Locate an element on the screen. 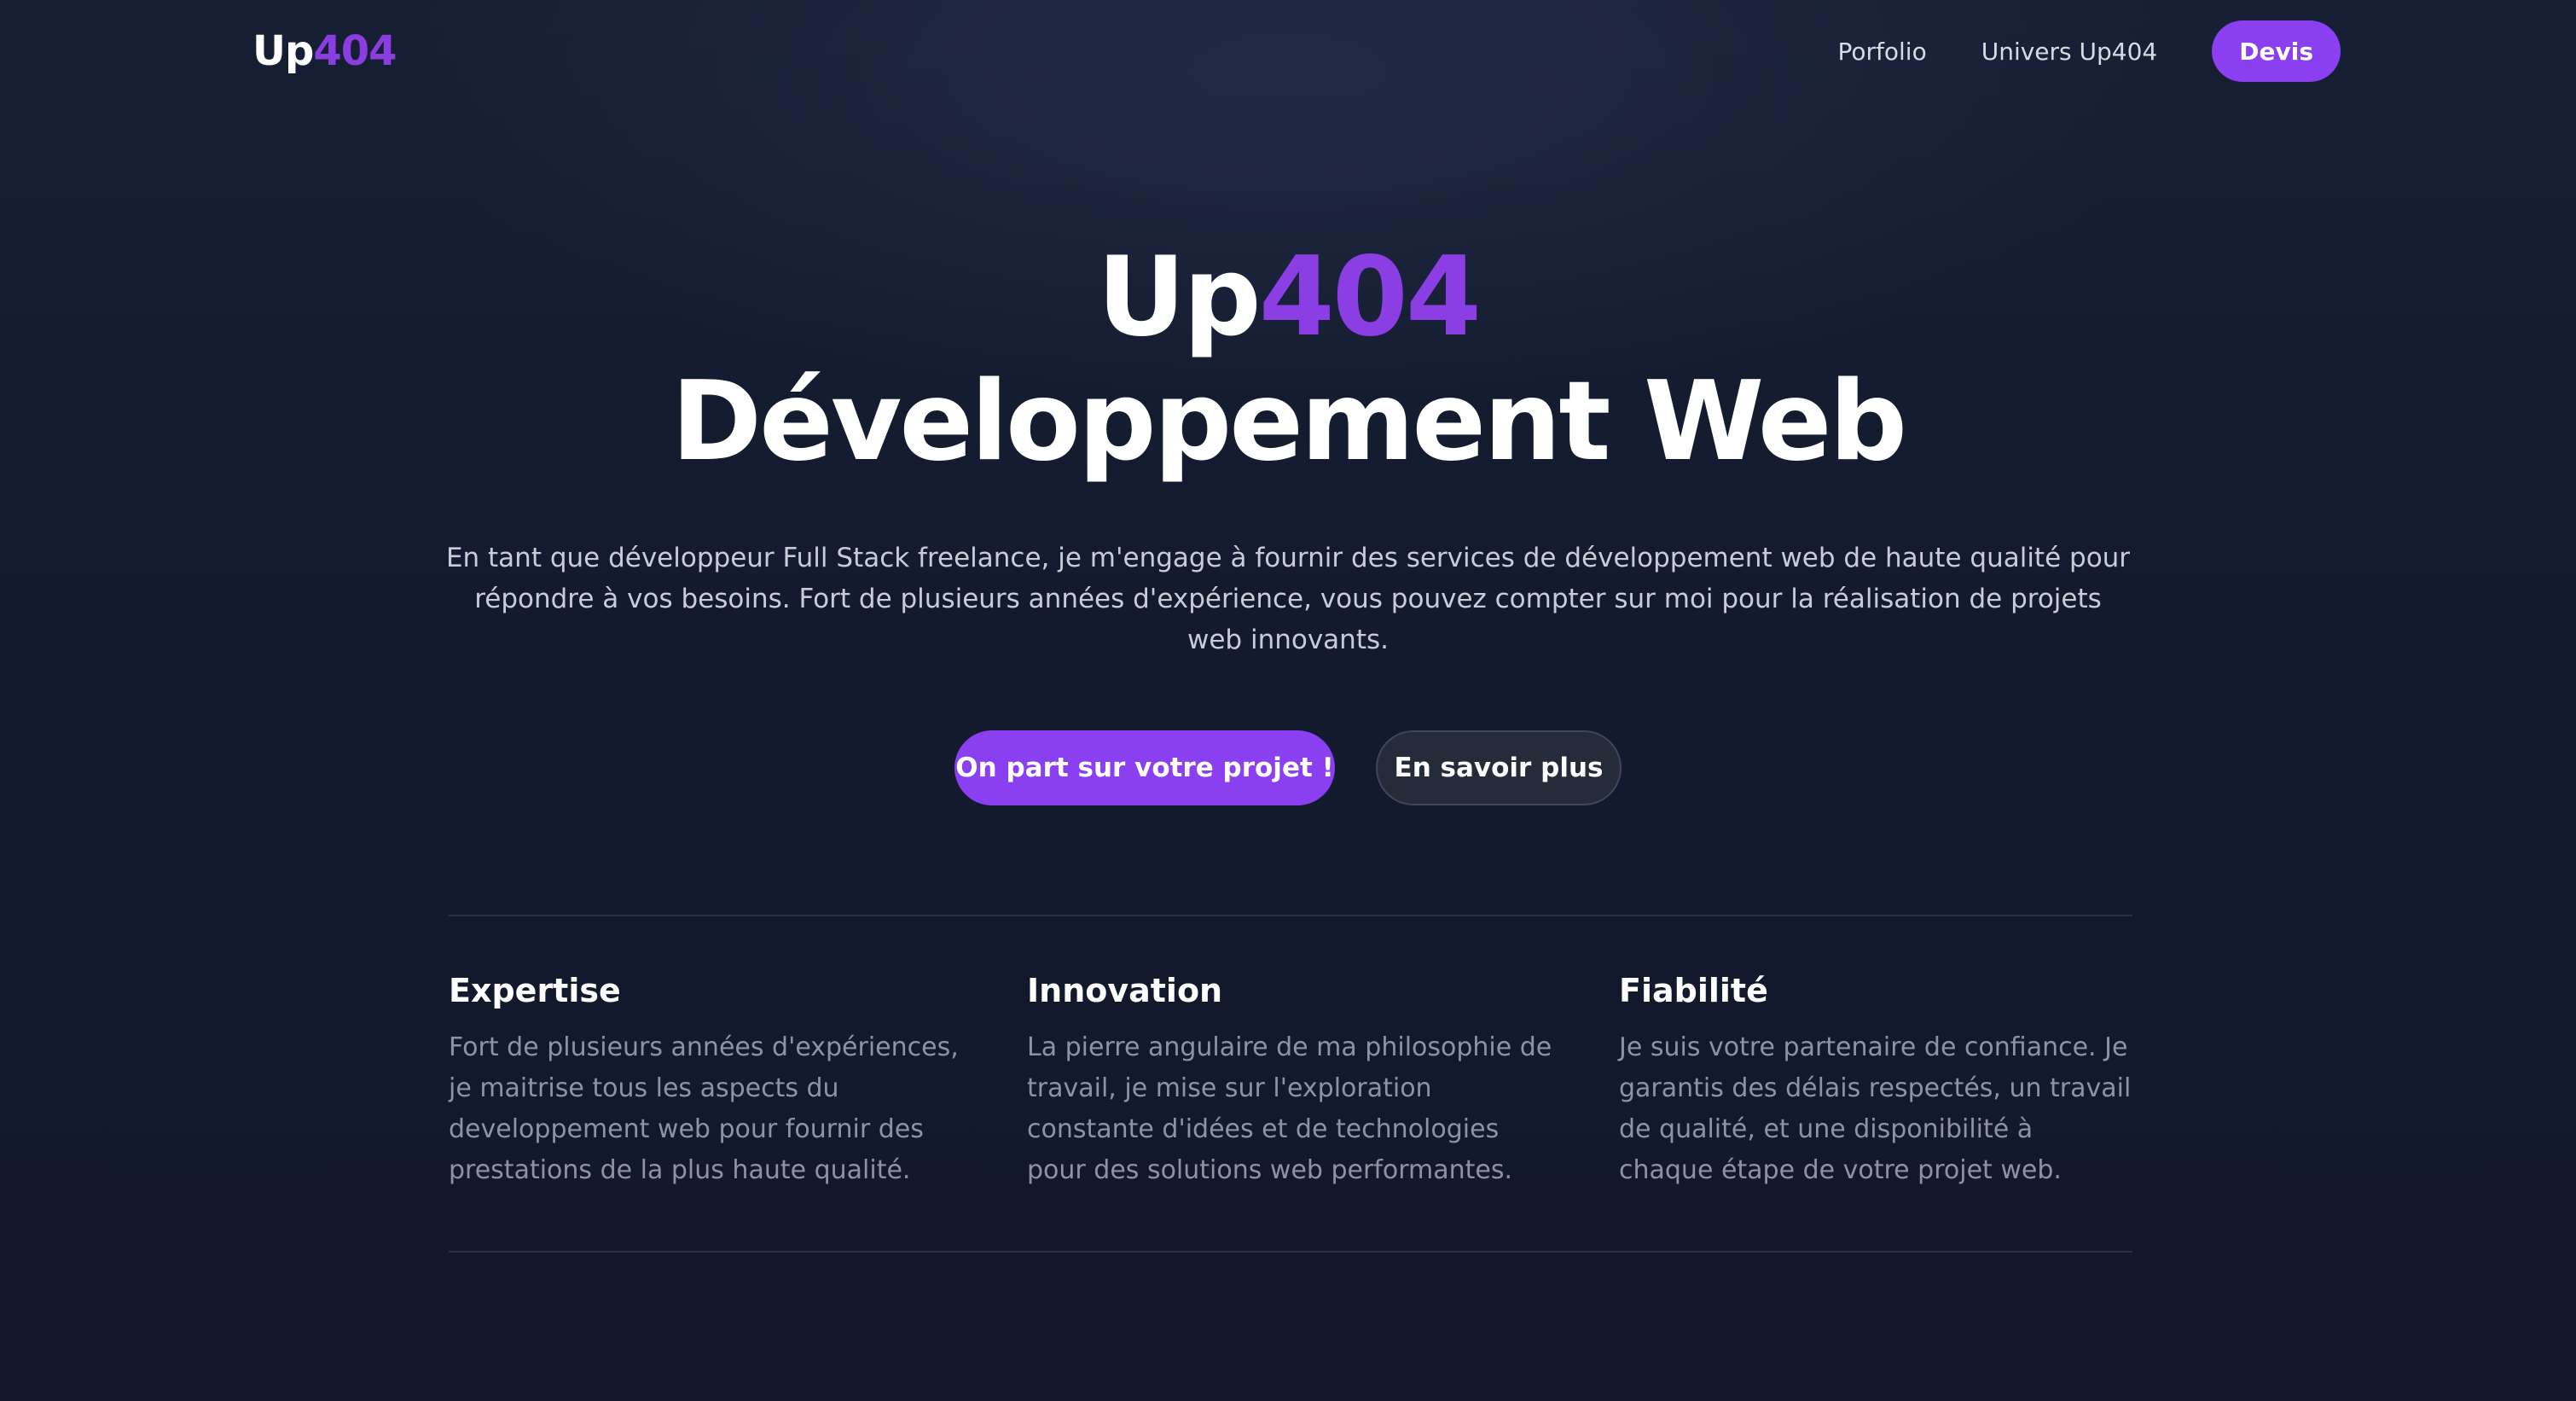  section-divider-top is located at coordinates (1290, 915).